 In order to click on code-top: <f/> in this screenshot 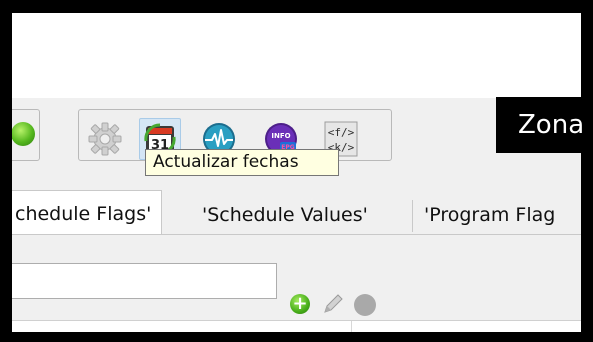, I will do `click(341, 132)`.